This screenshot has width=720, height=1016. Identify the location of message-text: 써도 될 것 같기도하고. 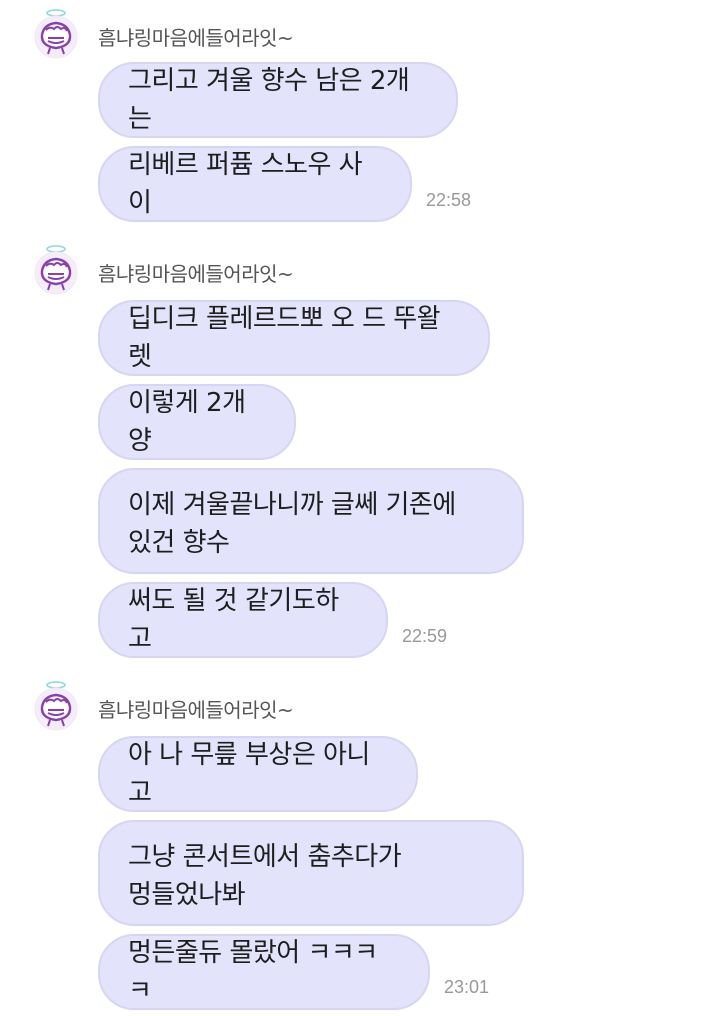
(233, 620).